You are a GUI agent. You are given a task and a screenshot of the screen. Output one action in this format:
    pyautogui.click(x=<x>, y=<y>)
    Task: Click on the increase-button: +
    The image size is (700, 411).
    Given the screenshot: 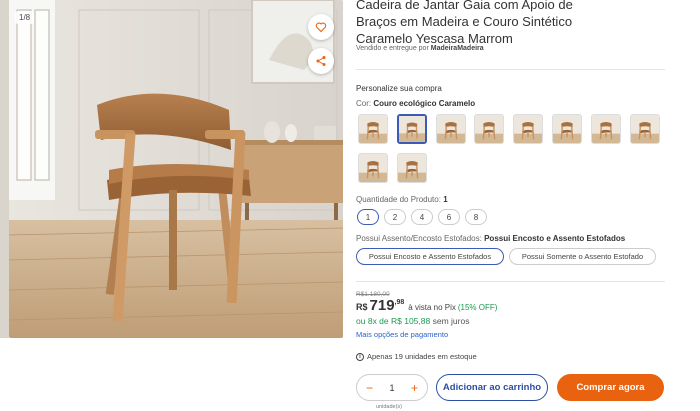 What is the action you would take?
    pyautogui.click(x=414, y=388)
    